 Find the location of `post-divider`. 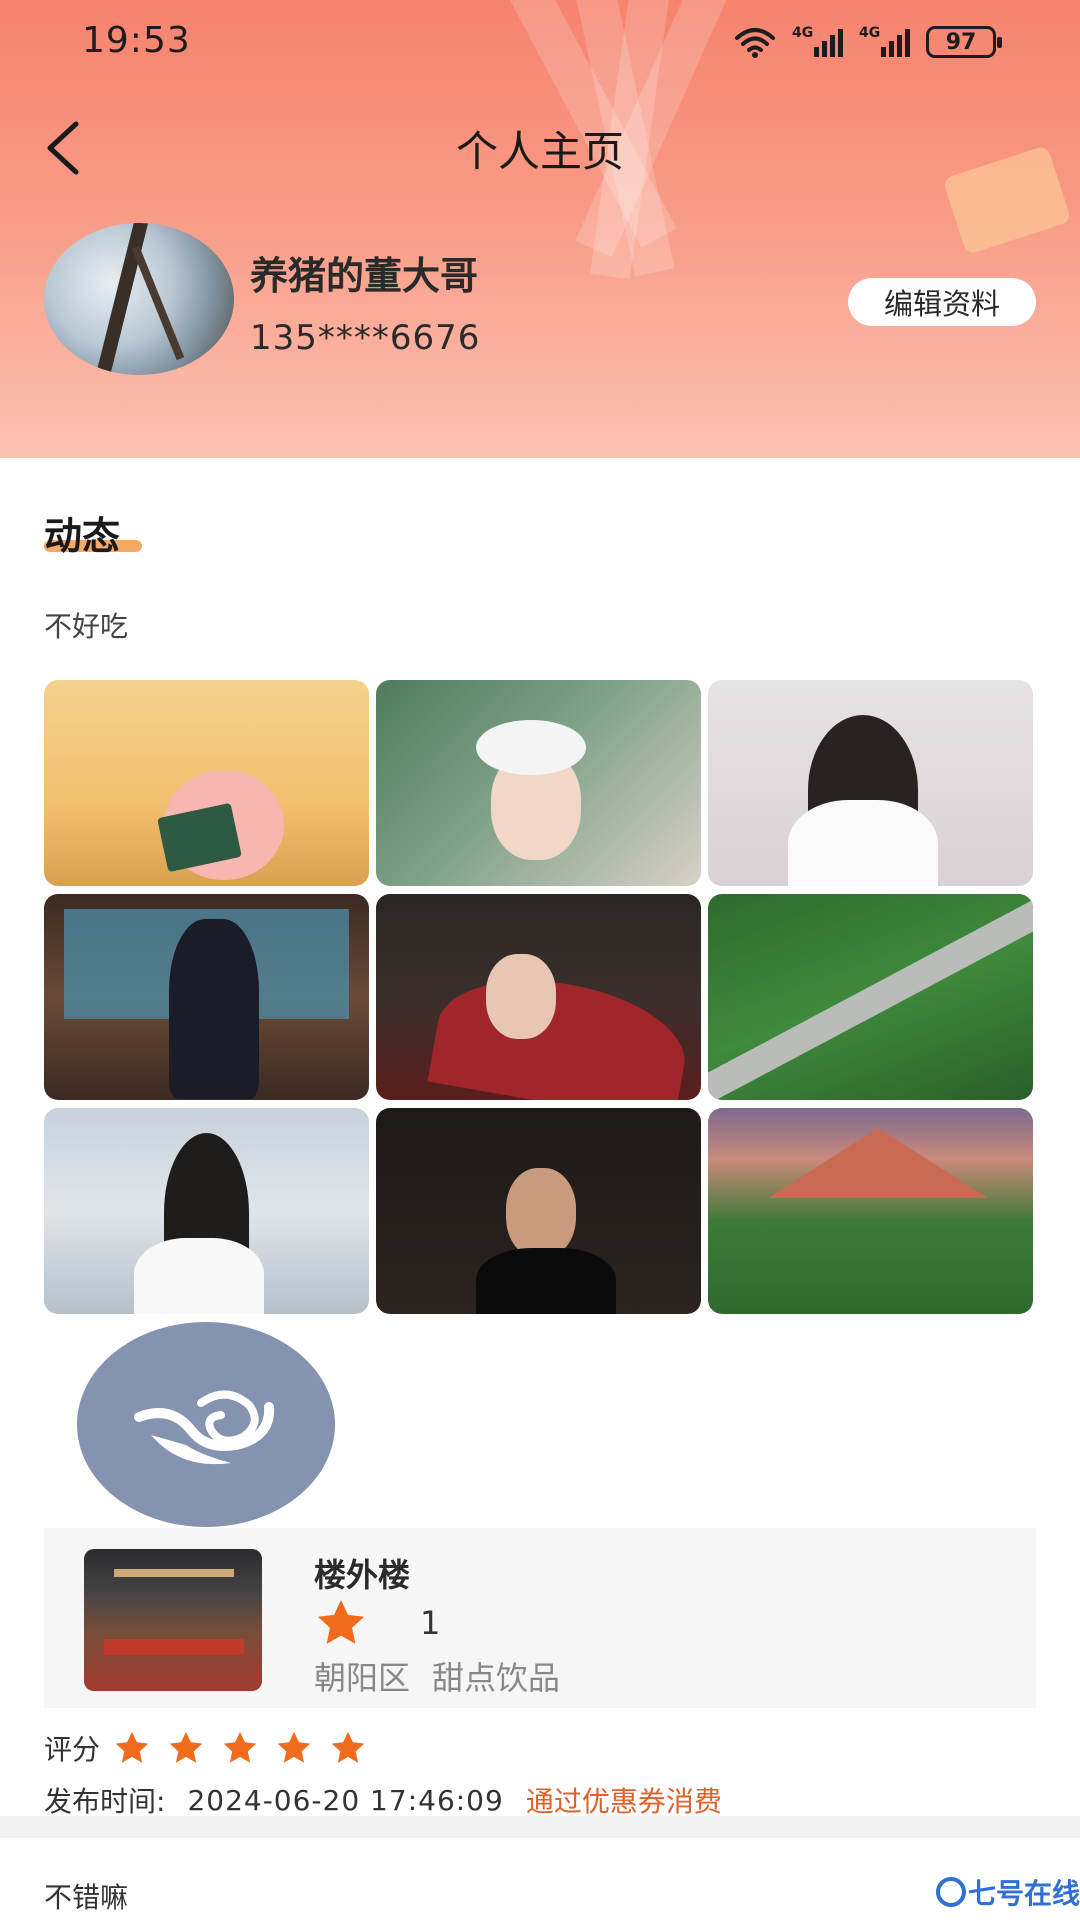

post-divider is located at coordinates (540, 1827).